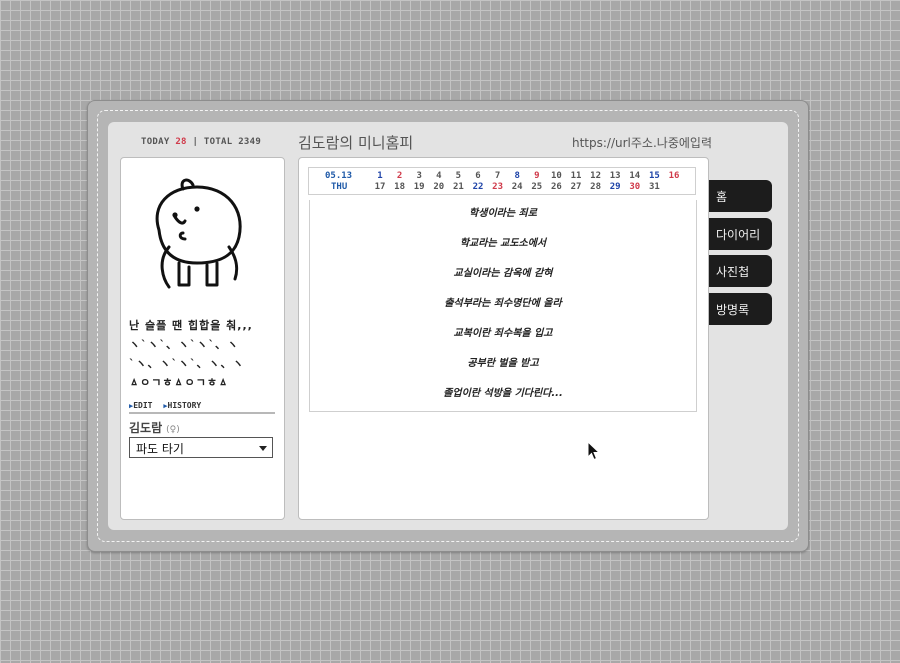 The width and height of the screenshot is (900, 663). I want to click on status-line: ヽ`ヽ`、ヽ`ヽ`、ヽ, so click(184, 344).